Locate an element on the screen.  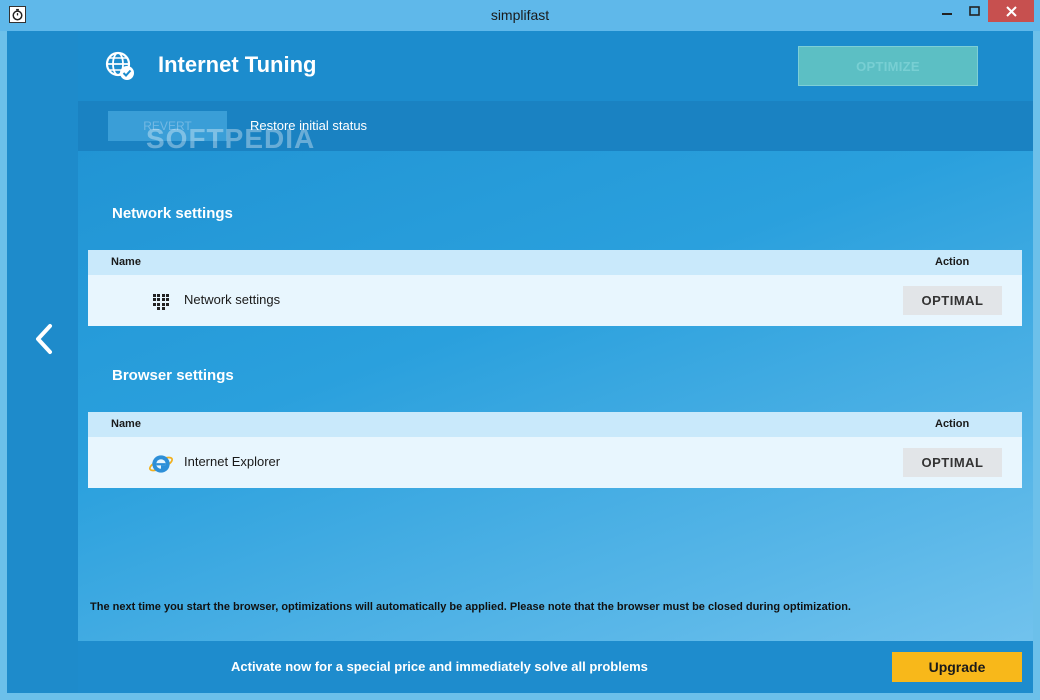
minimize-icon is located at coordinates (947, 14).